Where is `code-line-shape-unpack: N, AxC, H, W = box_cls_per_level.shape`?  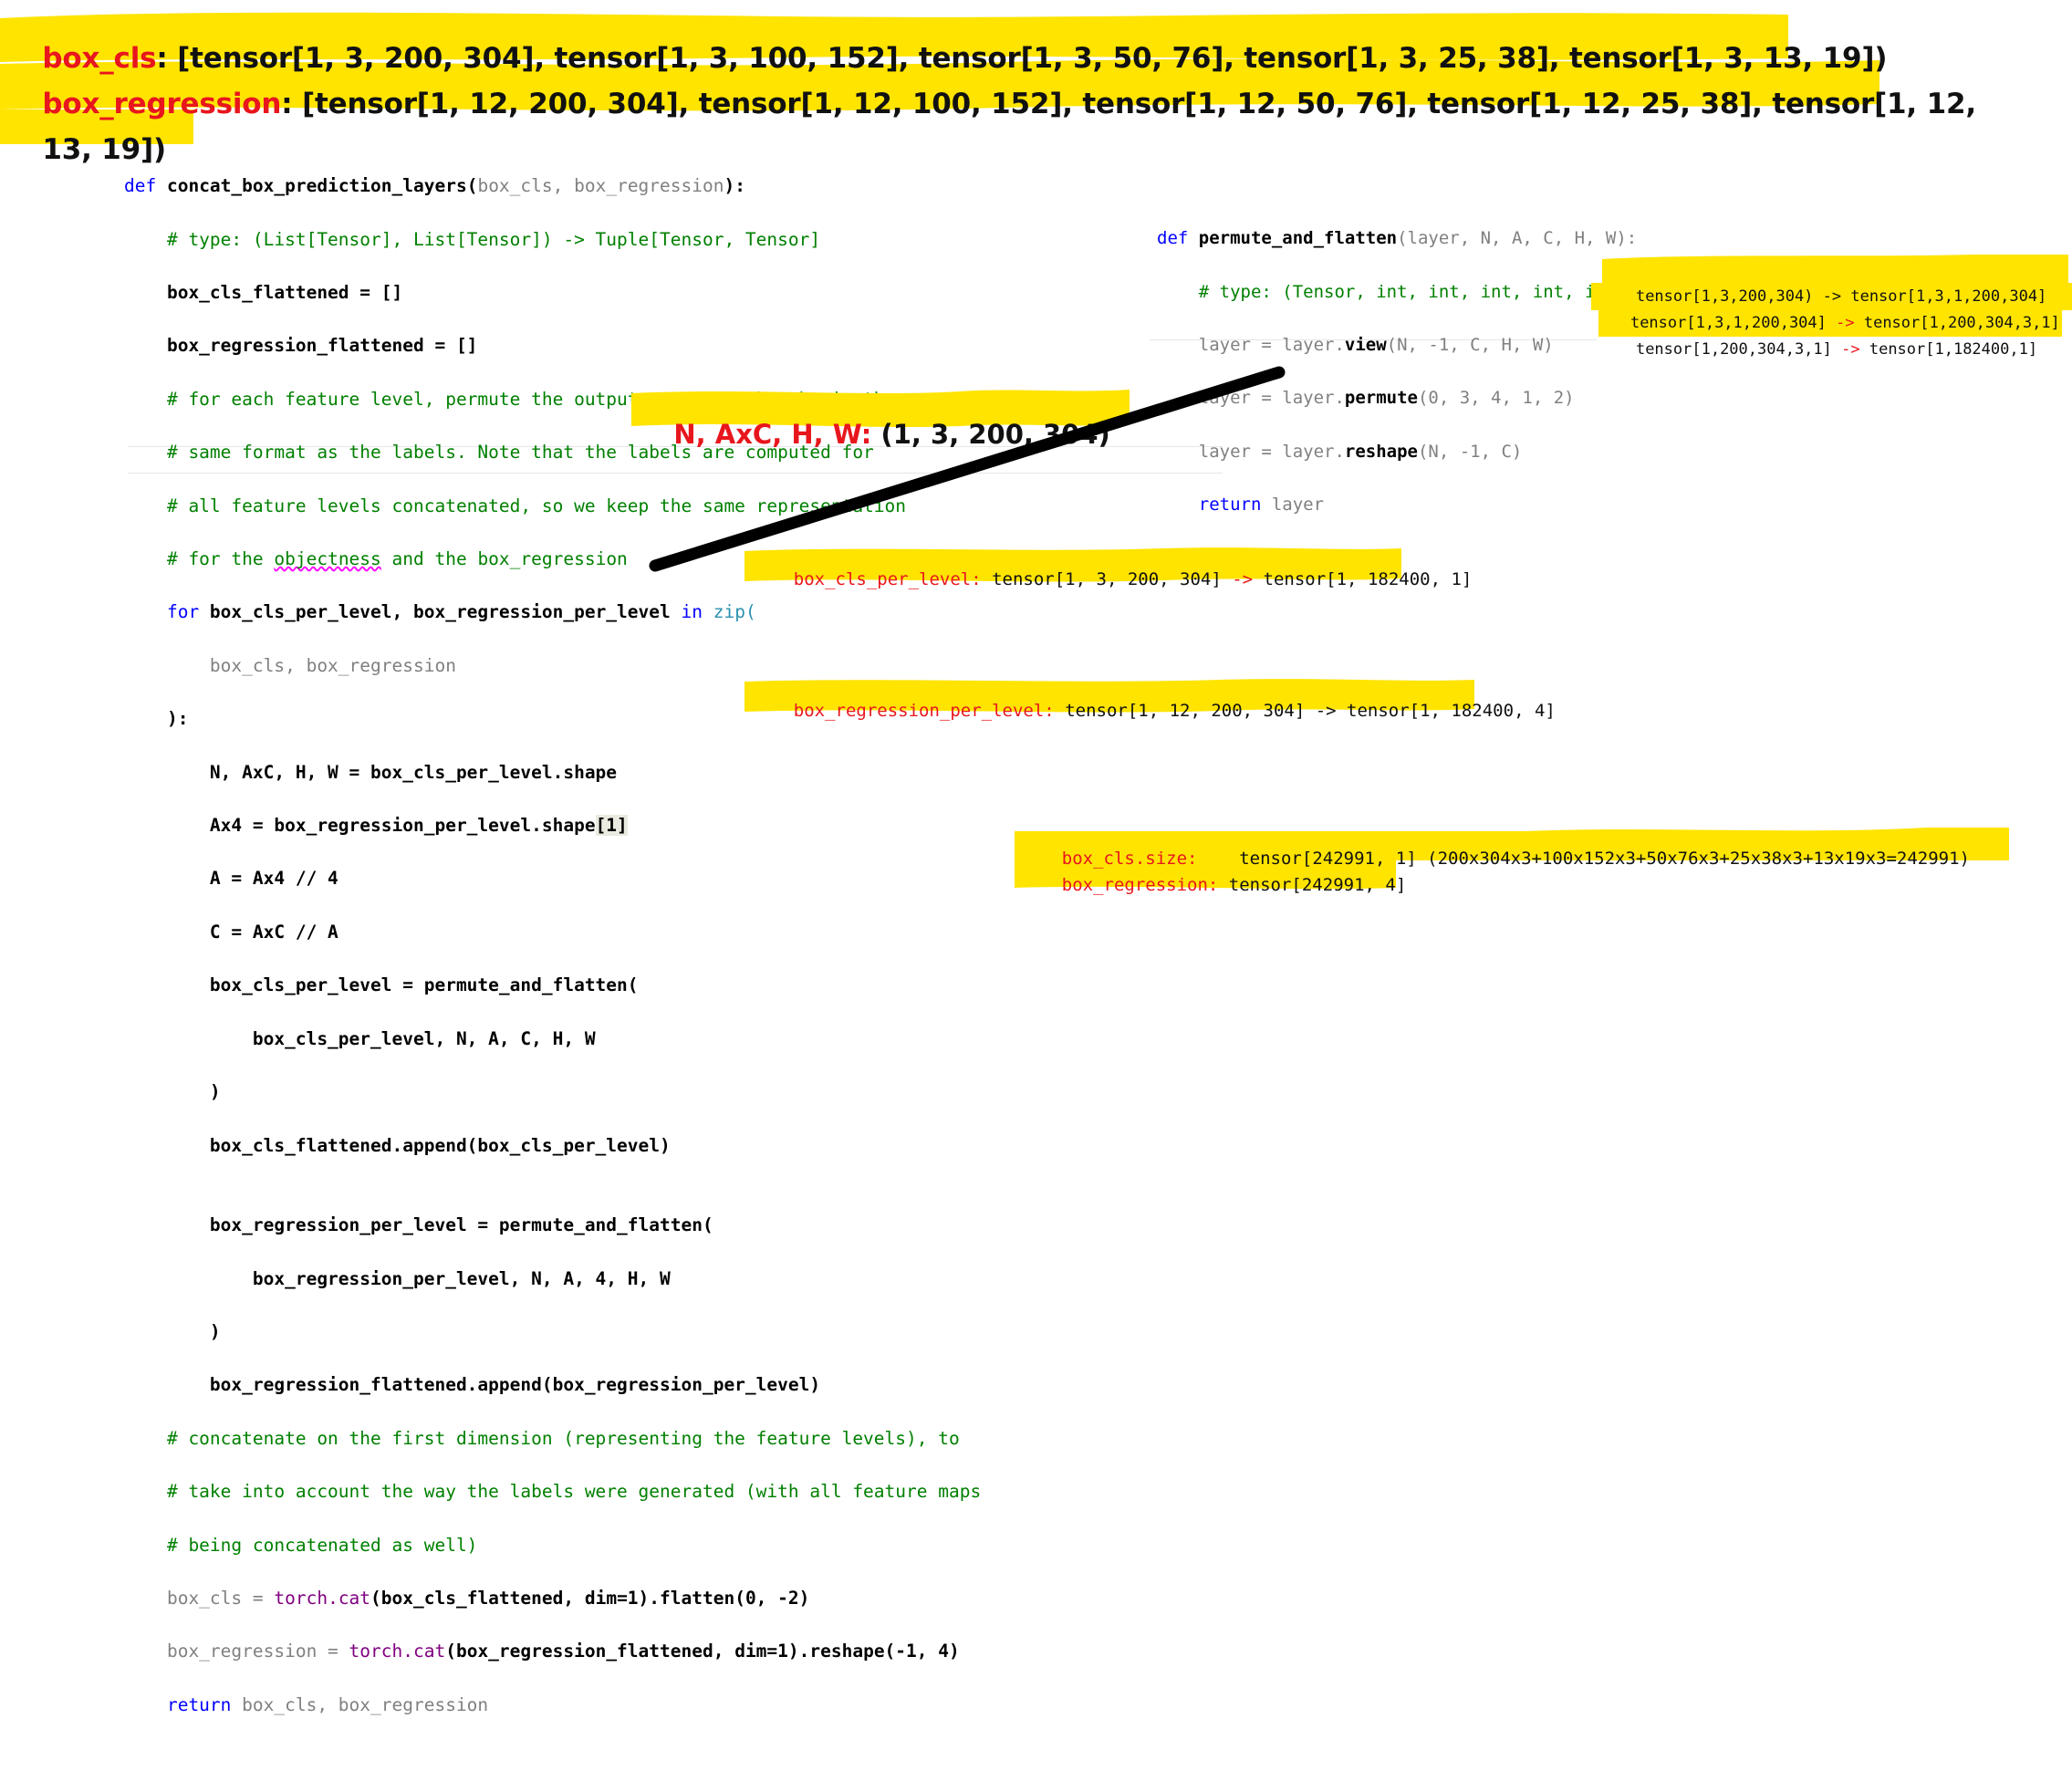 code-line-shape-unpack: N, AxC, H, W = box_cls_per_level.shape is located at coordinates (371, 772).